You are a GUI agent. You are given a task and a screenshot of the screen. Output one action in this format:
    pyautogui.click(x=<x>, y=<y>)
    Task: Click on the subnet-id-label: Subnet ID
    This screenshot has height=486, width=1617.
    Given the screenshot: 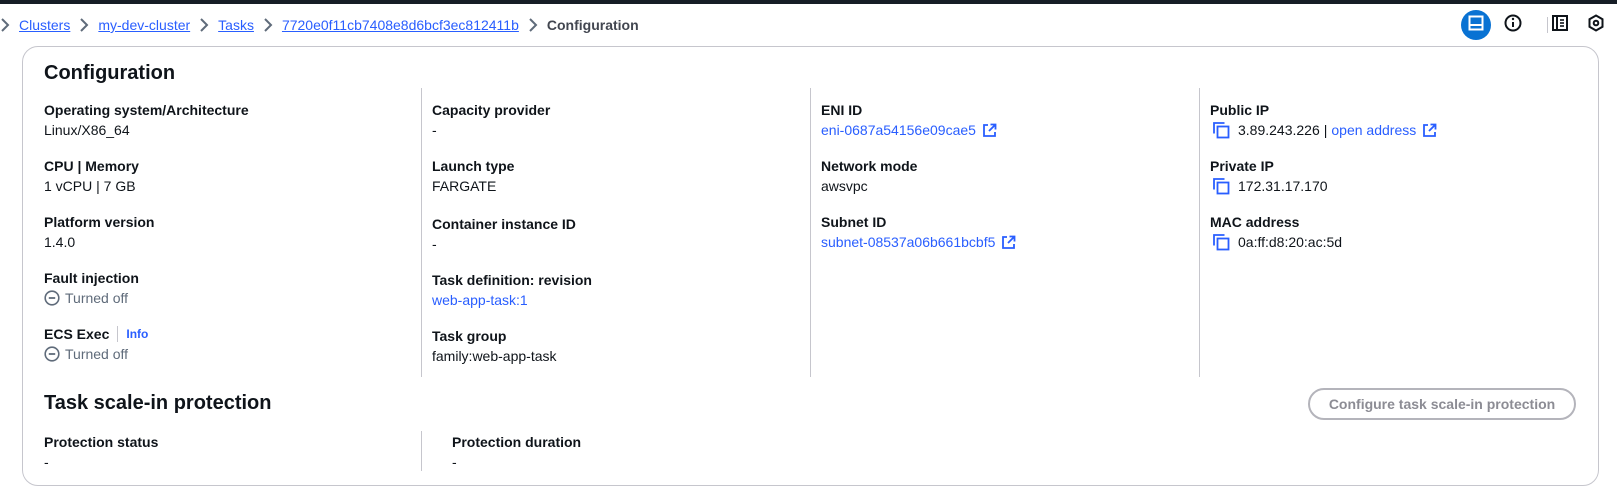 What is the action you would take?
    pyautogui.click(x=854, y=222)
    